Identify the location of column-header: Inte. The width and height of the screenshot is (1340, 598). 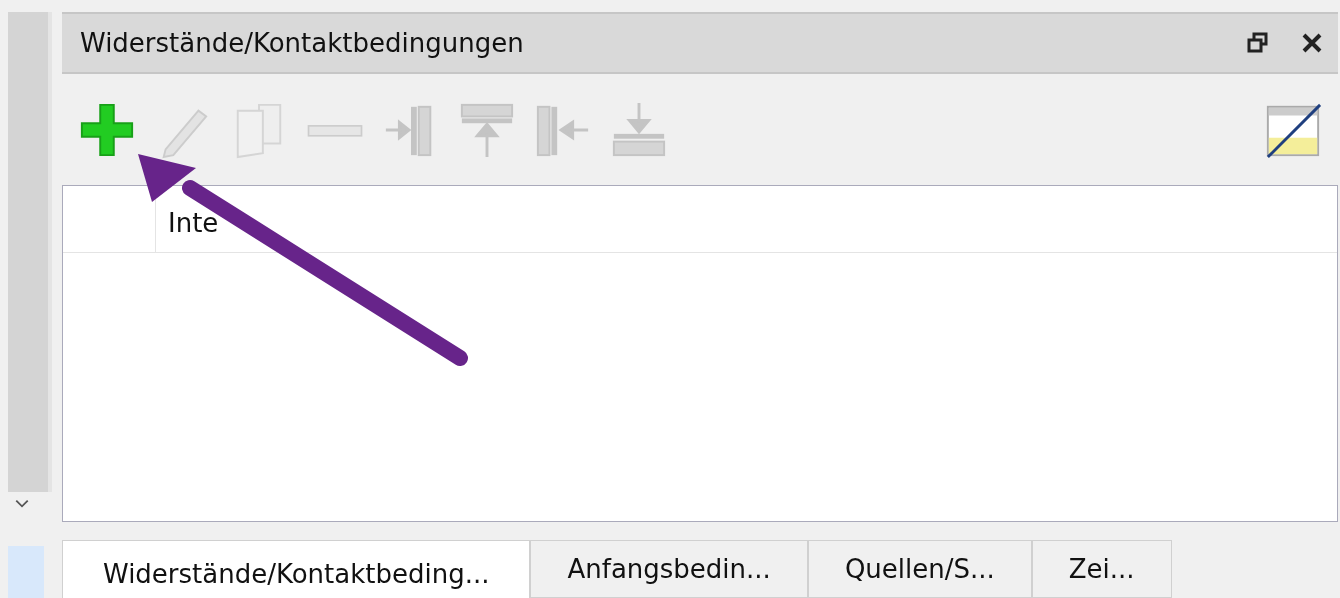
(193, 223).